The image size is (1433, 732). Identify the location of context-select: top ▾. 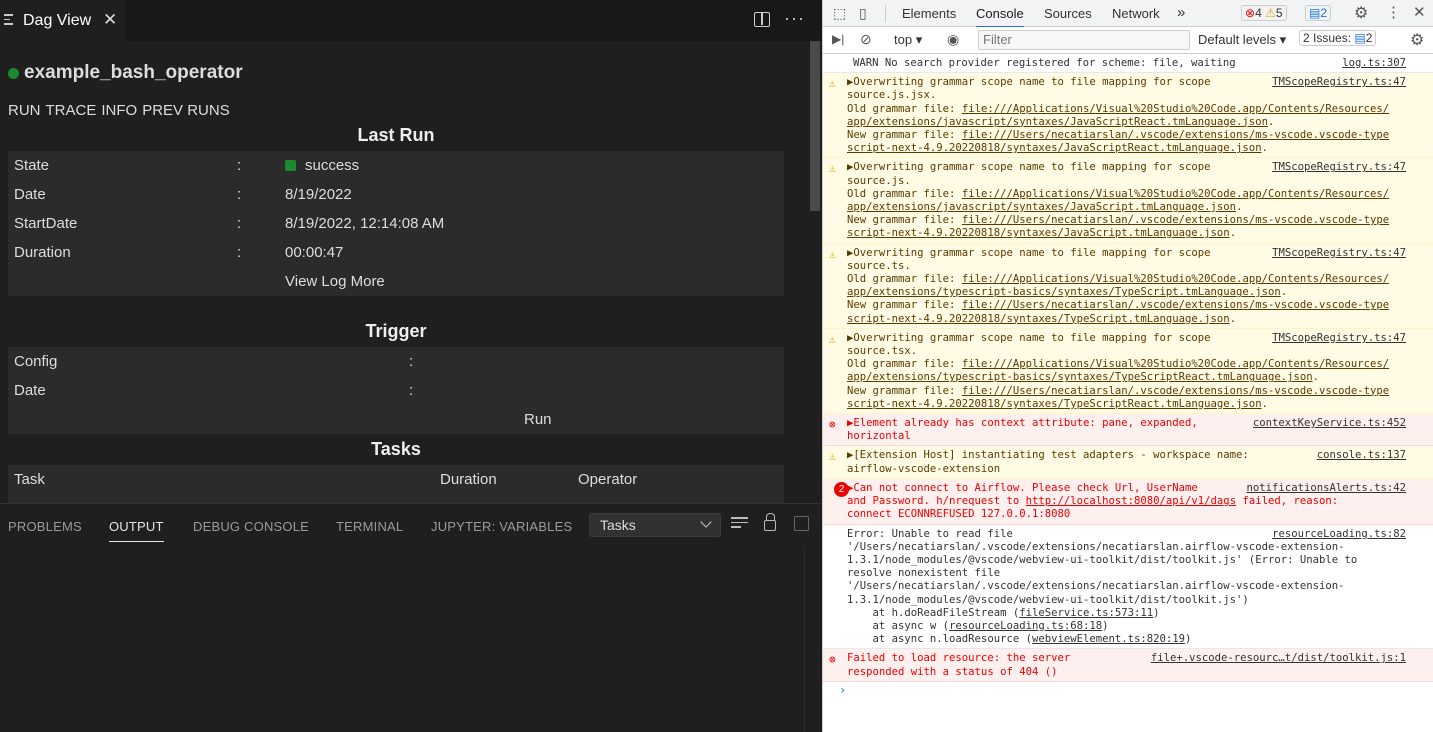
(908, 40).